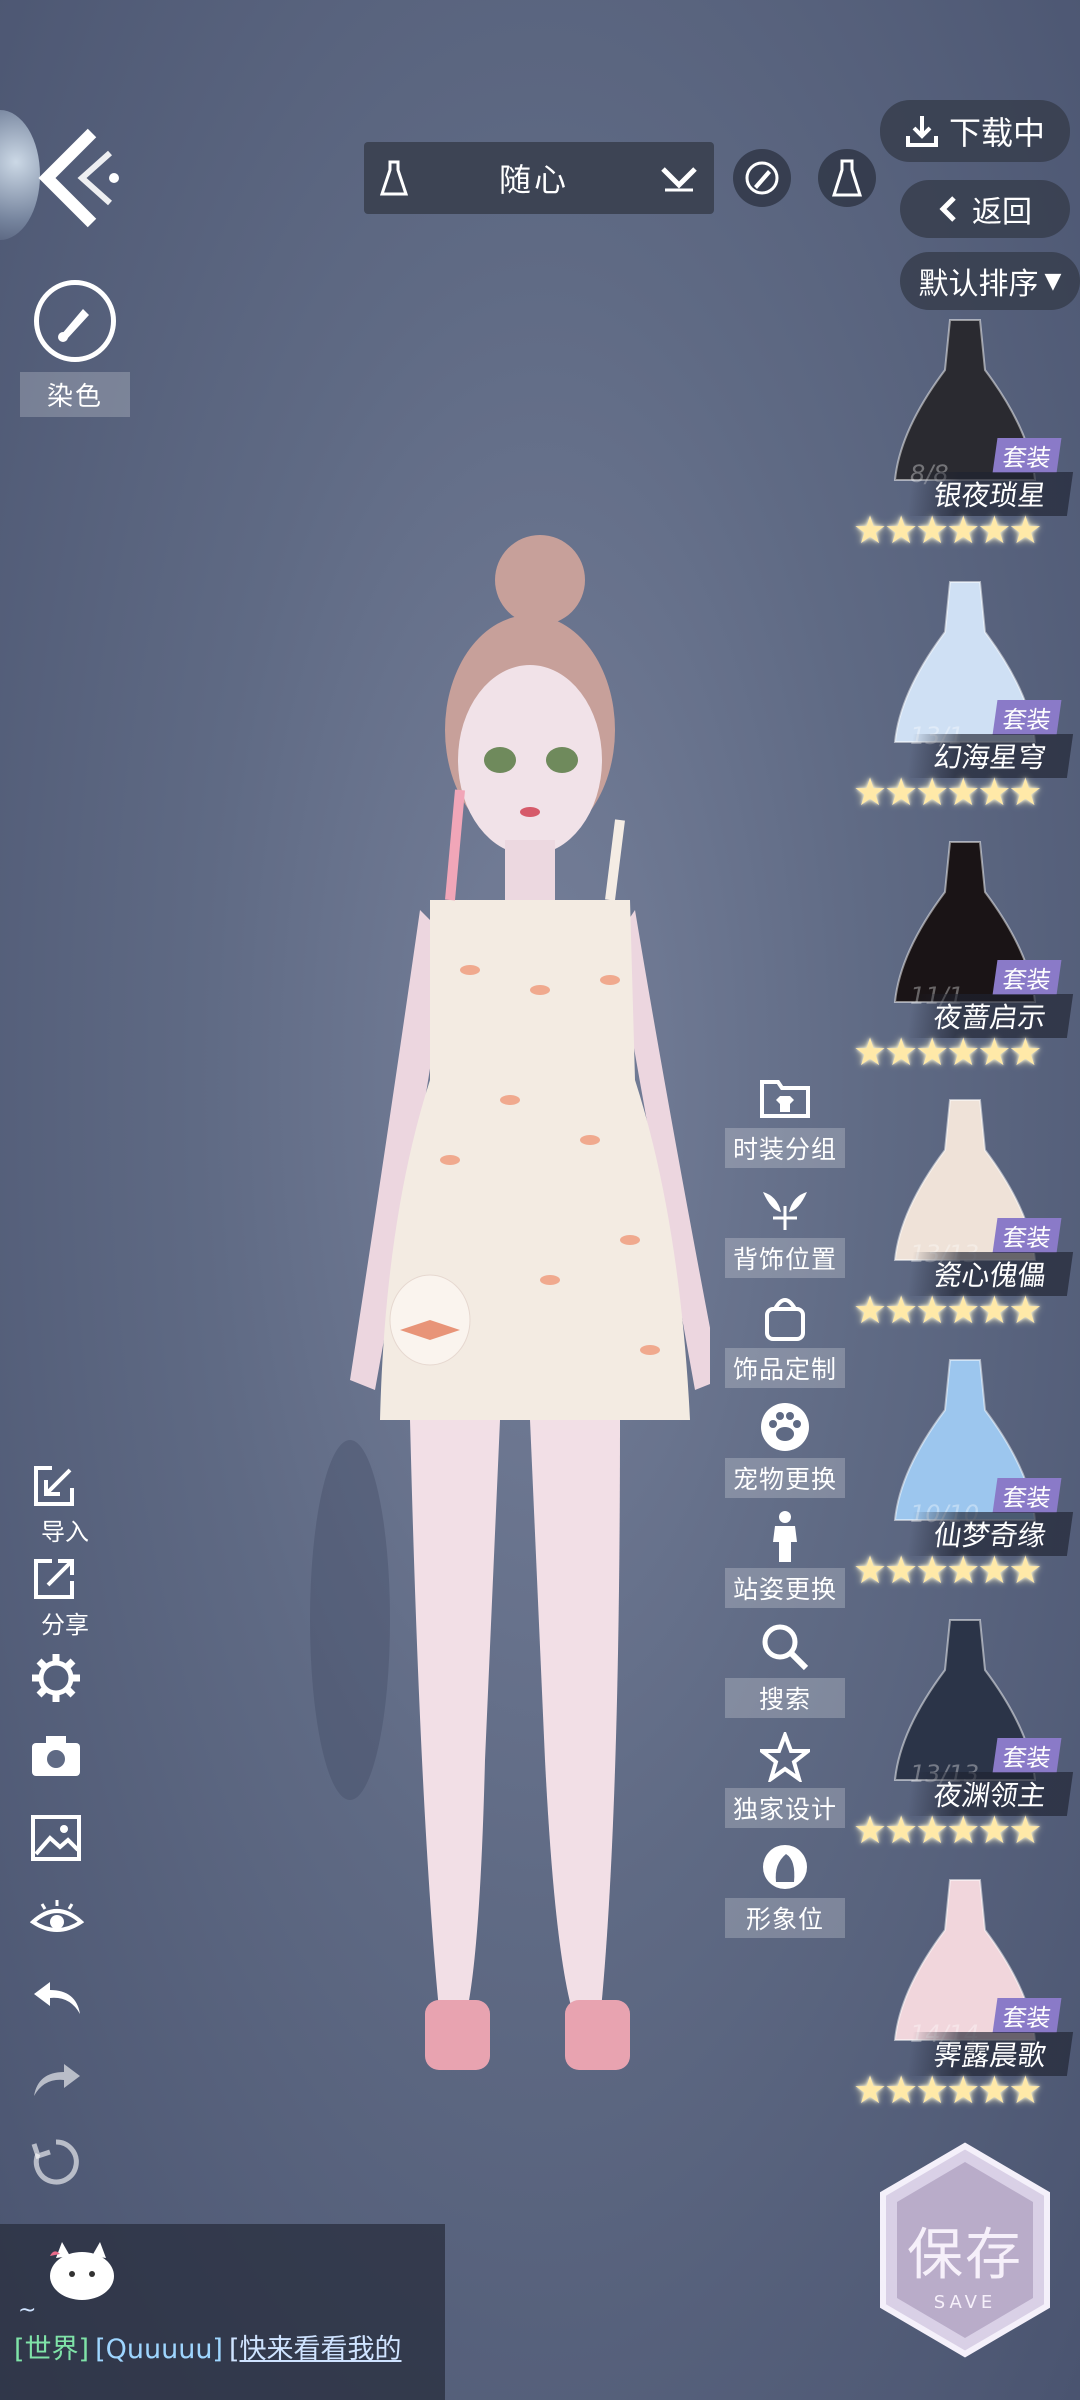  I want to click on camera-icon, so click(56, 1756).